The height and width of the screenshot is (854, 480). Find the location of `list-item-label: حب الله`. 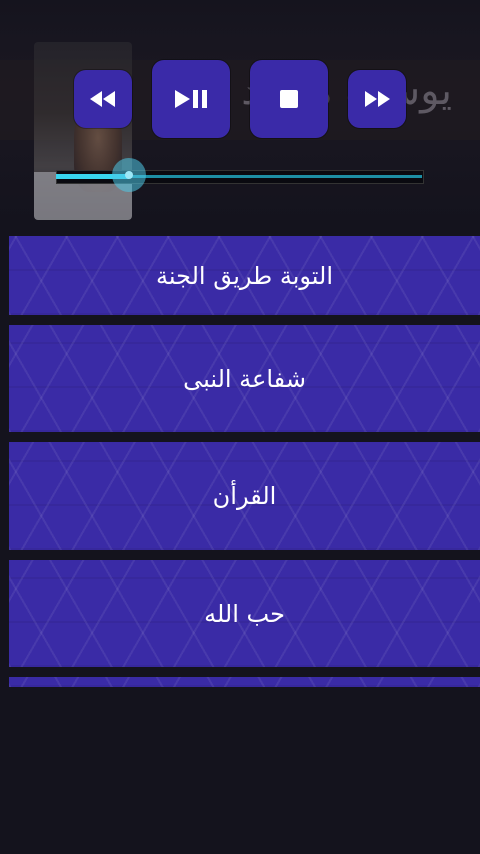

list-item-label: حب الله is located at coordinates (244, 613).